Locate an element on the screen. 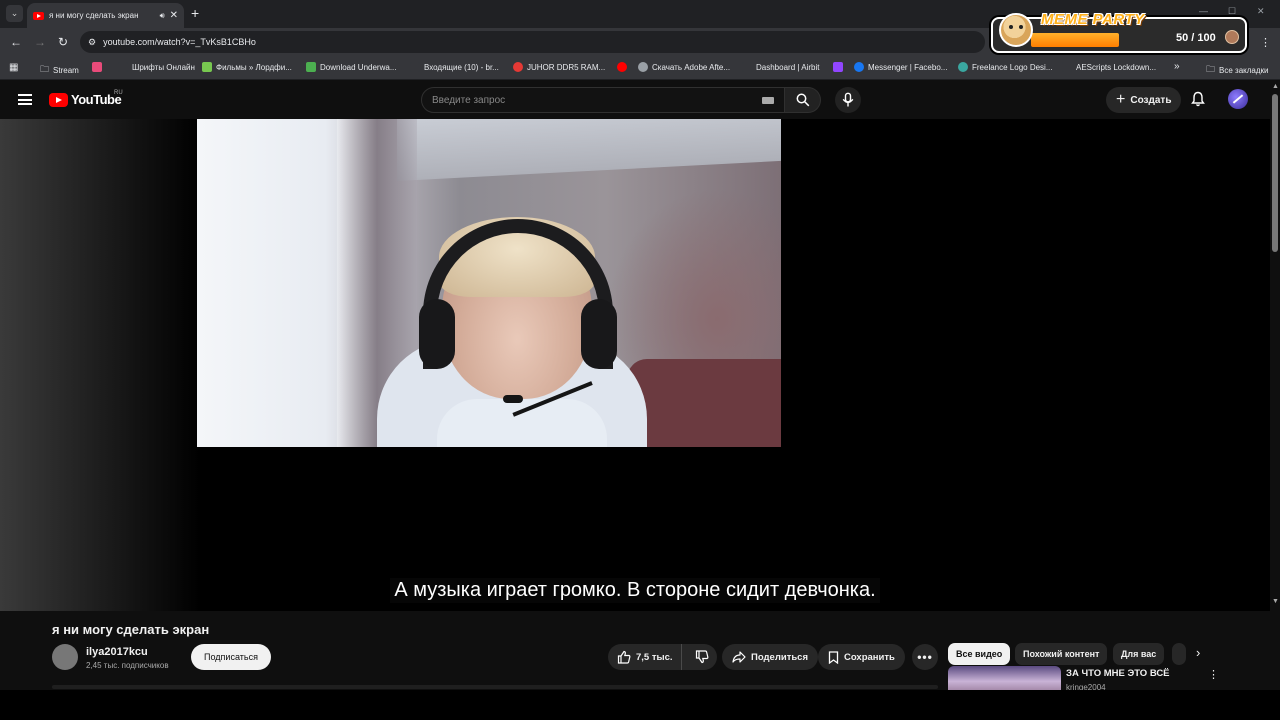 Image resolution: width=1280 pixels, height=720 pixels. dislike-button is located at coordinates (702, 657).